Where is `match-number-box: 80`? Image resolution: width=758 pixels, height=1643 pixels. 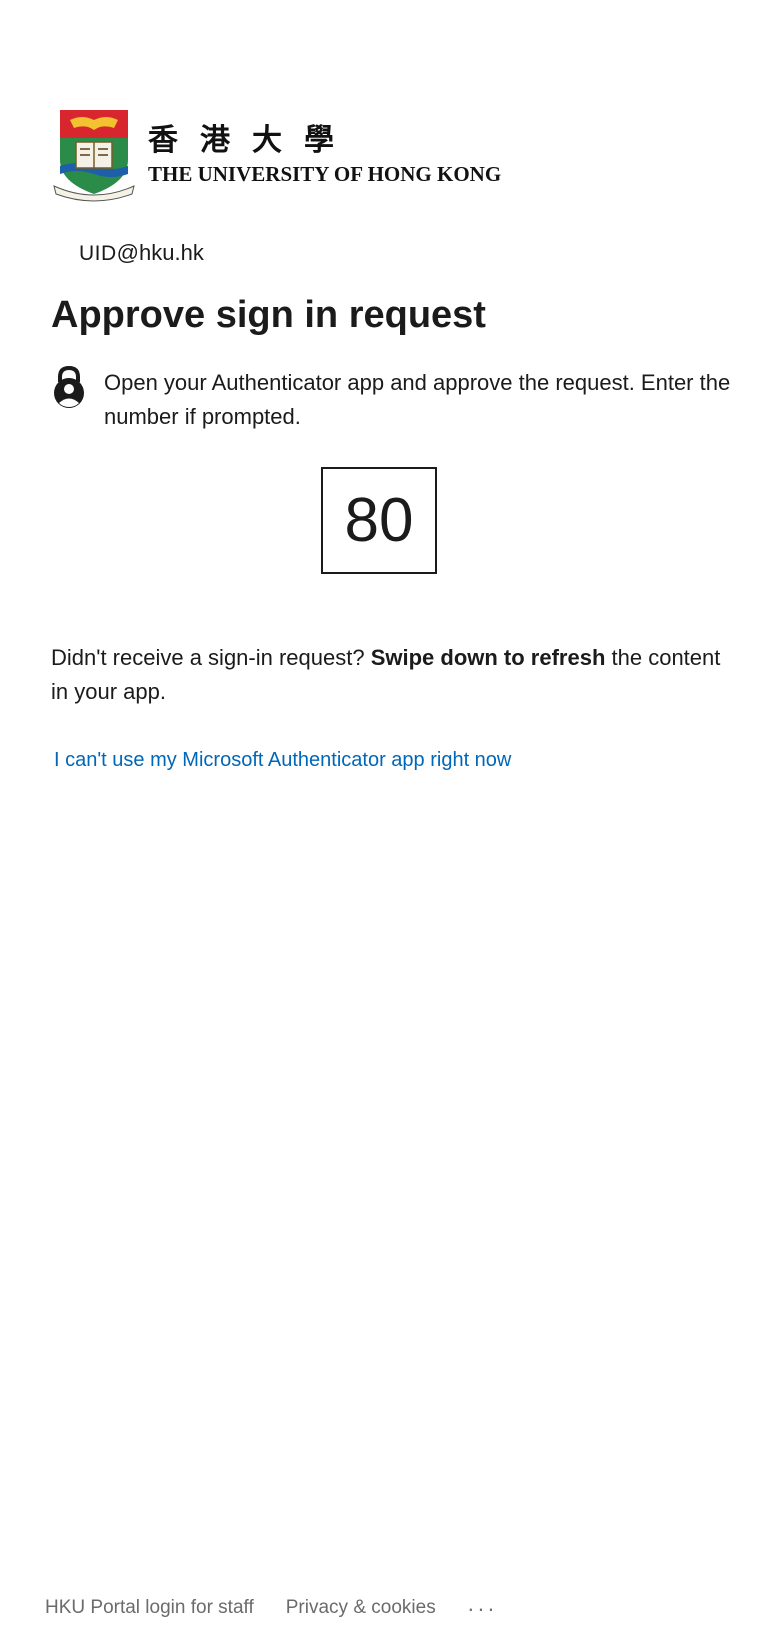 match-number-box: 80 is located at coordinates (379, 520).